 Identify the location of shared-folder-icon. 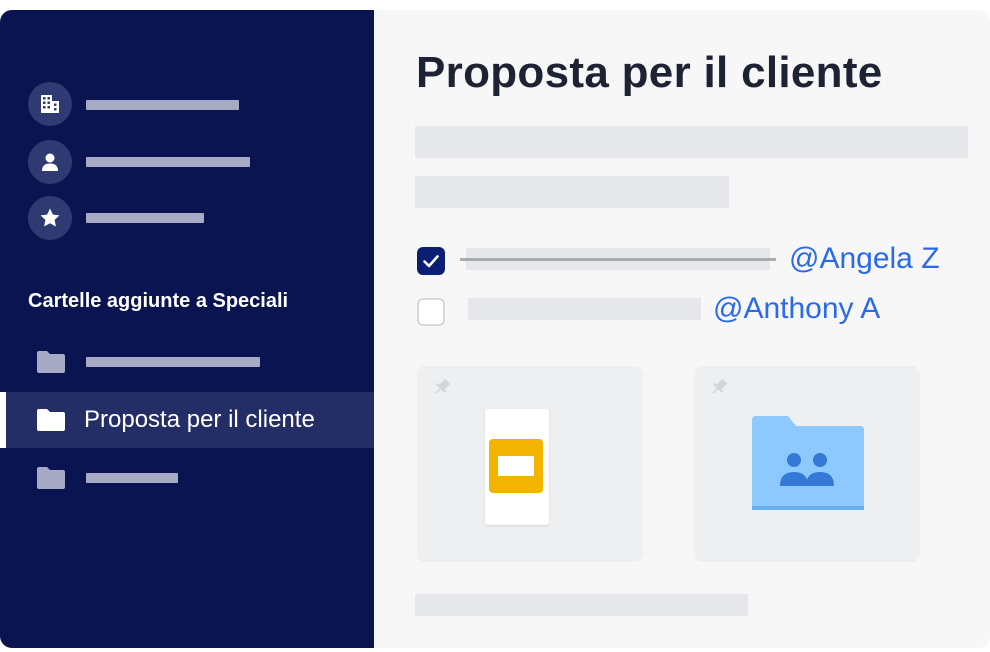
(808, 463).